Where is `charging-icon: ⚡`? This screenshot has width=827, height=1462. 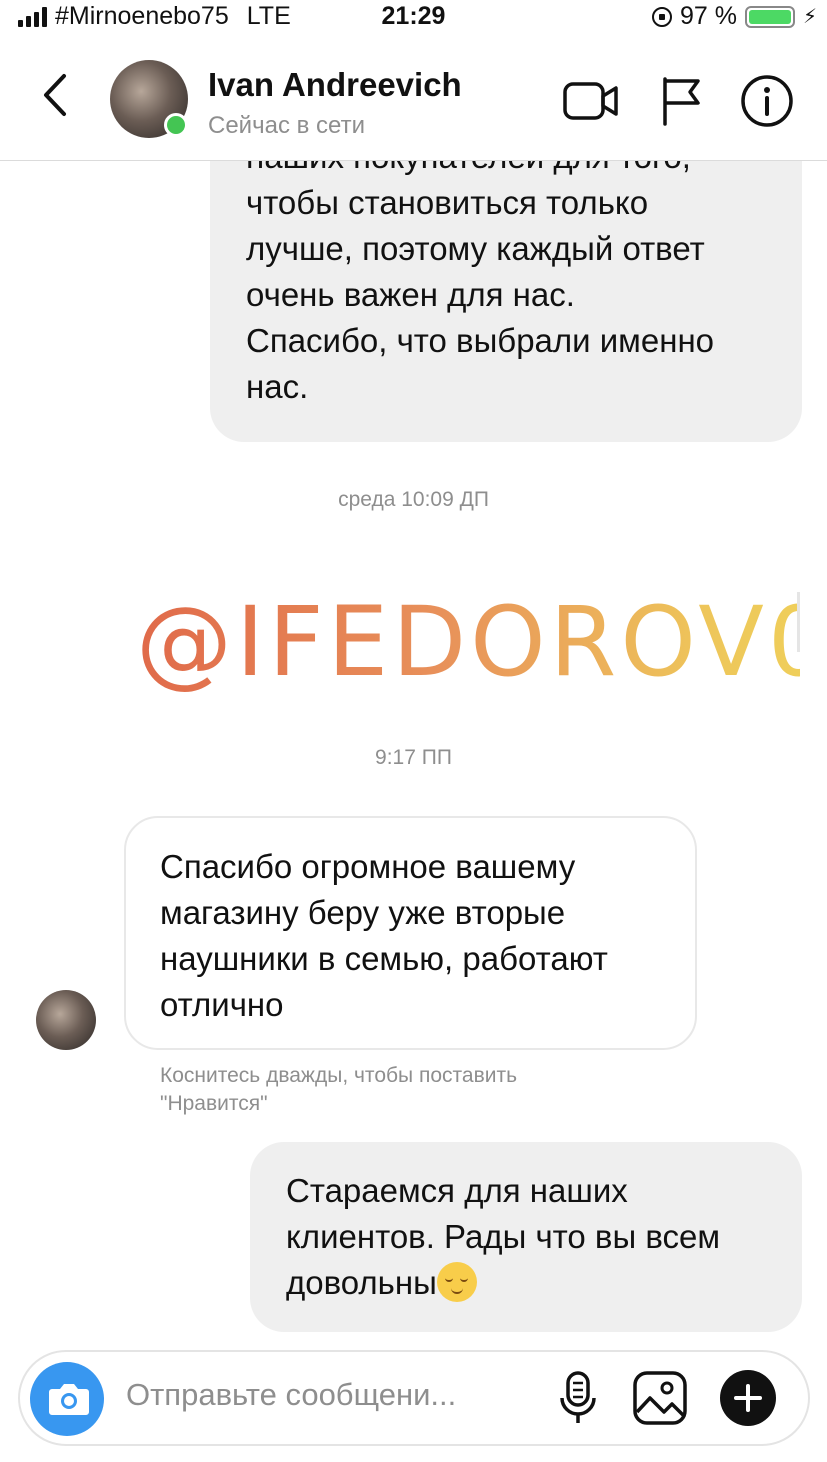 charging-icon: ⚡ is located at coordinates (809, 17).